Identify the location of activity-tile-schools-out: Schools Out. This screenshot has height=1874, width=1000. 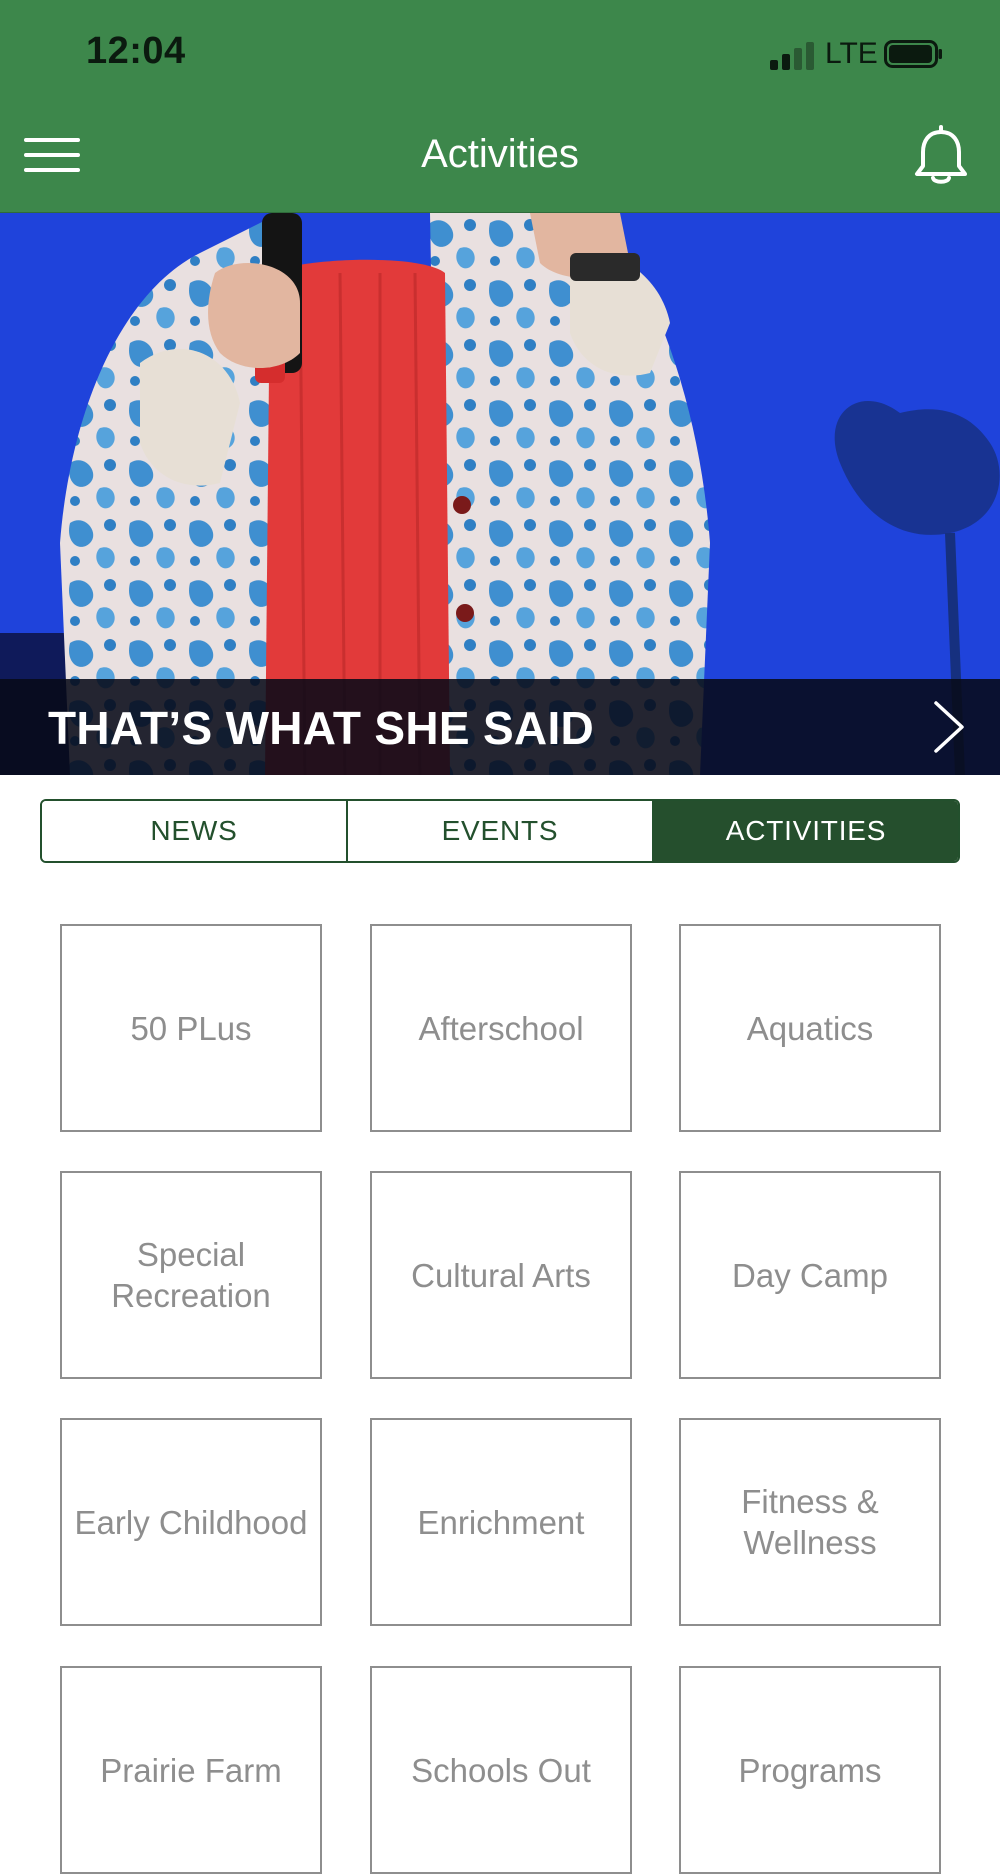
(501, 1770).